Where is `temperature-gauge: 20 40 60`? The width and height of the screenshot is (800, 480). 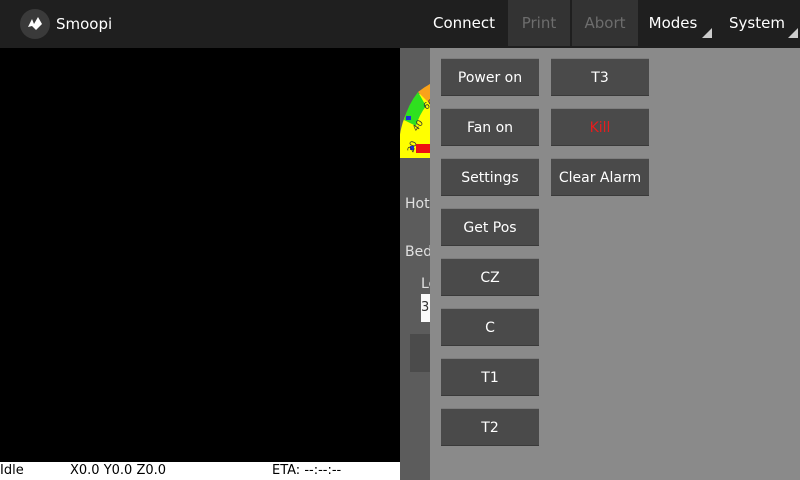 temperature-gauge: 20 40 60 is located at coordinates (415, 121).